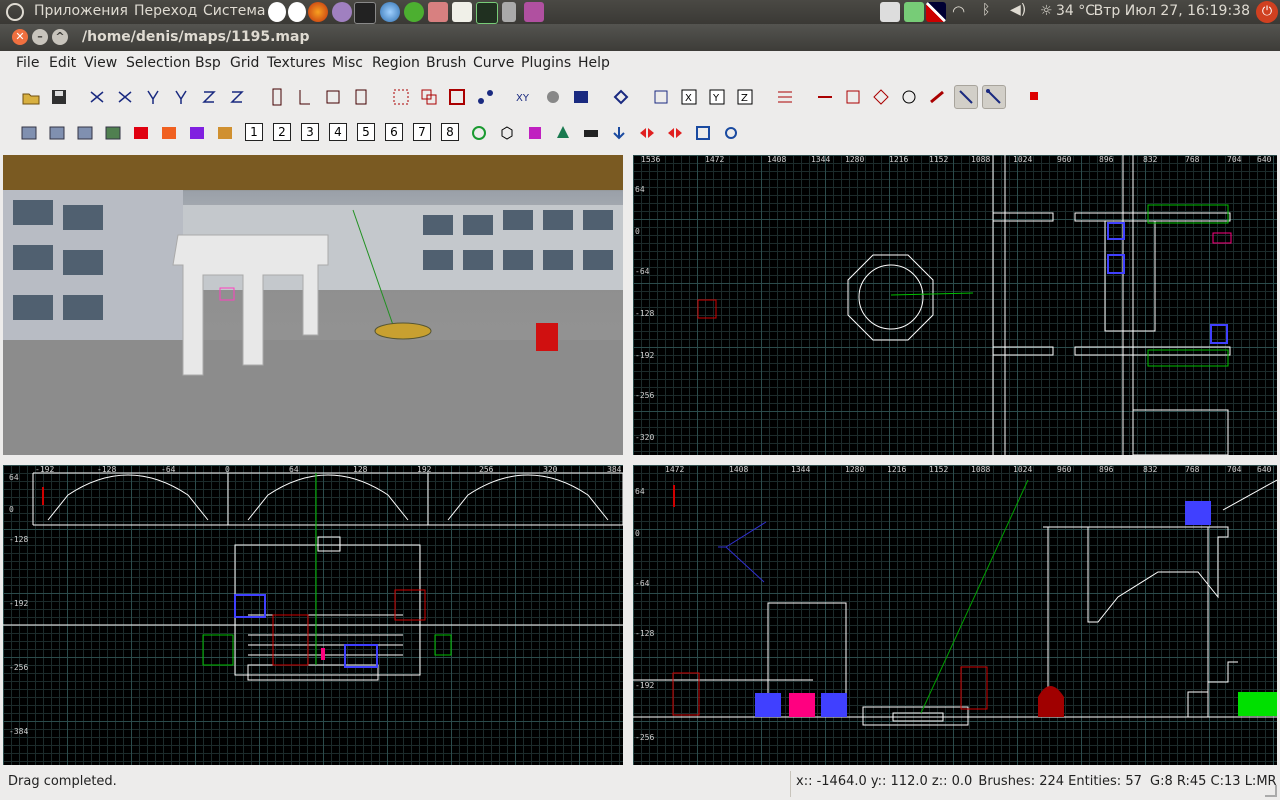  I want to click on number-button-5: 5, so click(366, 132).